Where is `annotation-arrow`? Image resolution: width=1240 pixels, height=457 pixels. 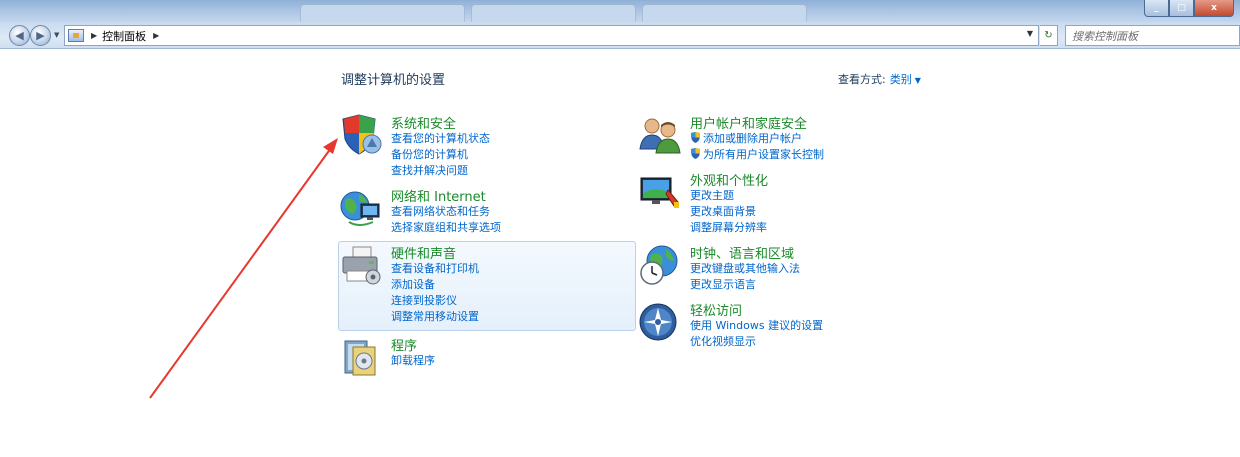 annotation-arrow is located at coordinates (243, 268).